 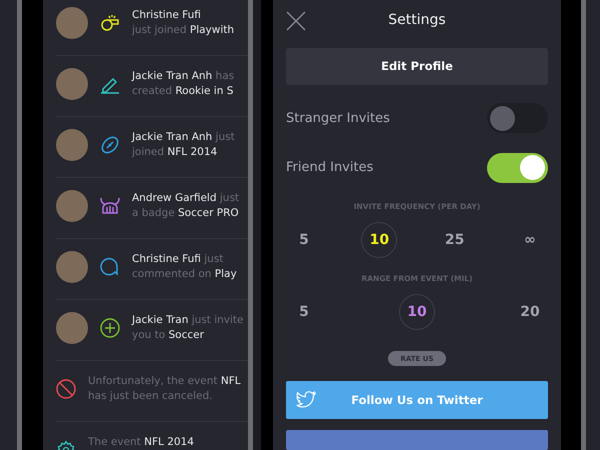 I want to click on plus-circle-icon, so click(x=110, y=328).